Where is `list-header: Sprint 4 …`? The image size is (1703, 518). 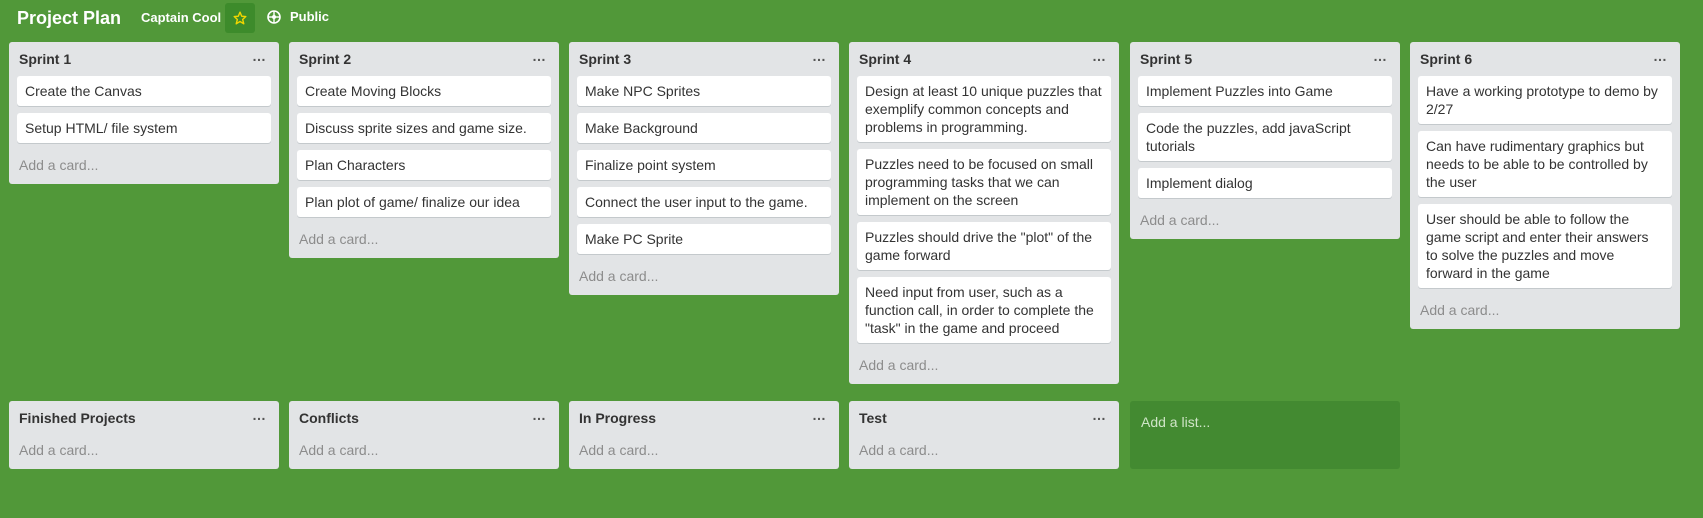
list-header: Sprint 4 … is located at coordinates (984, 59).